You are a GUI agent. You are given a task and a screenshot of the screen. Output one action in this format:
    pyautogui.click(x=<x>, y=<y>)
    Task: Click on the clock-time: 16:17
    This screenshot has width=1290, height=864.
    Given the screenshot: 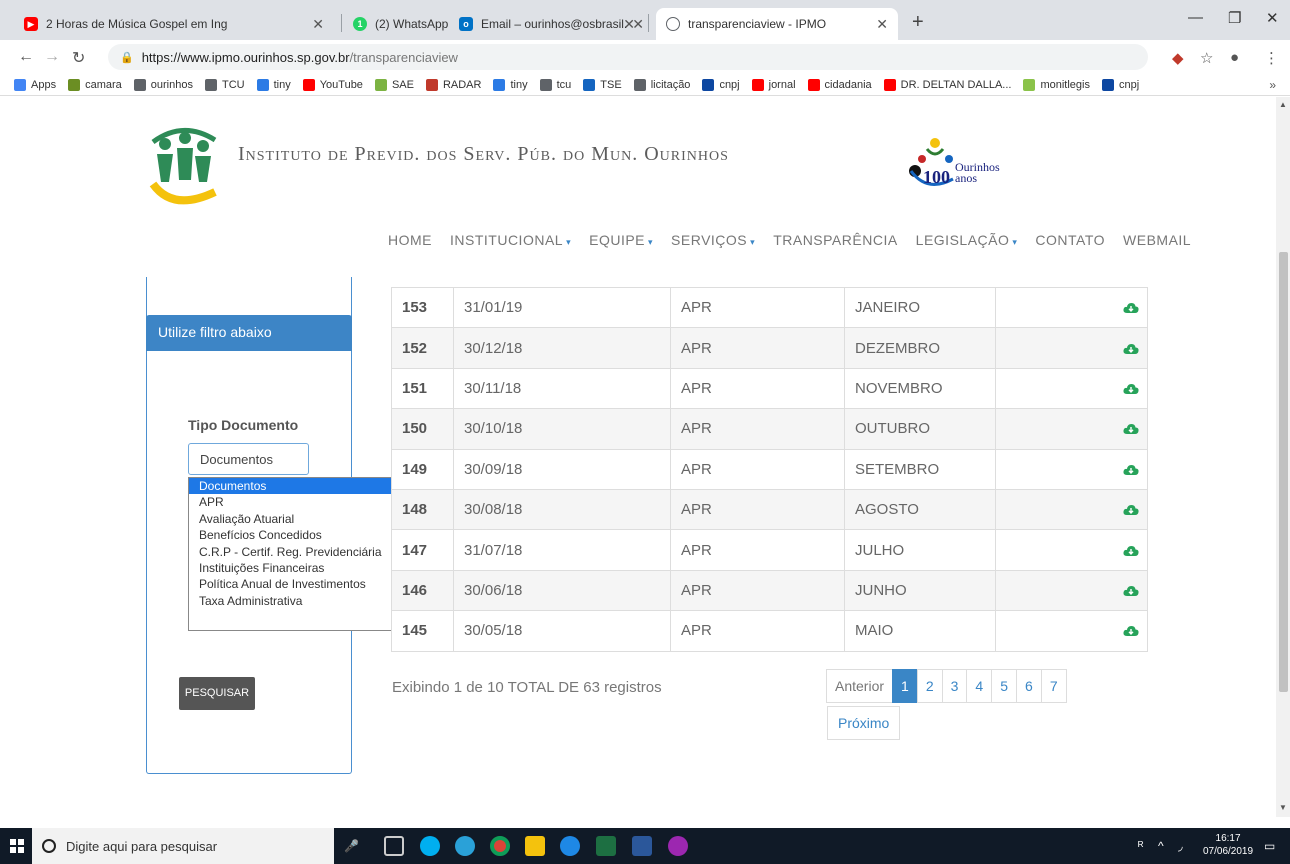 What is the action you would take?
    pyautogui.click(x=1228, y=838)
    